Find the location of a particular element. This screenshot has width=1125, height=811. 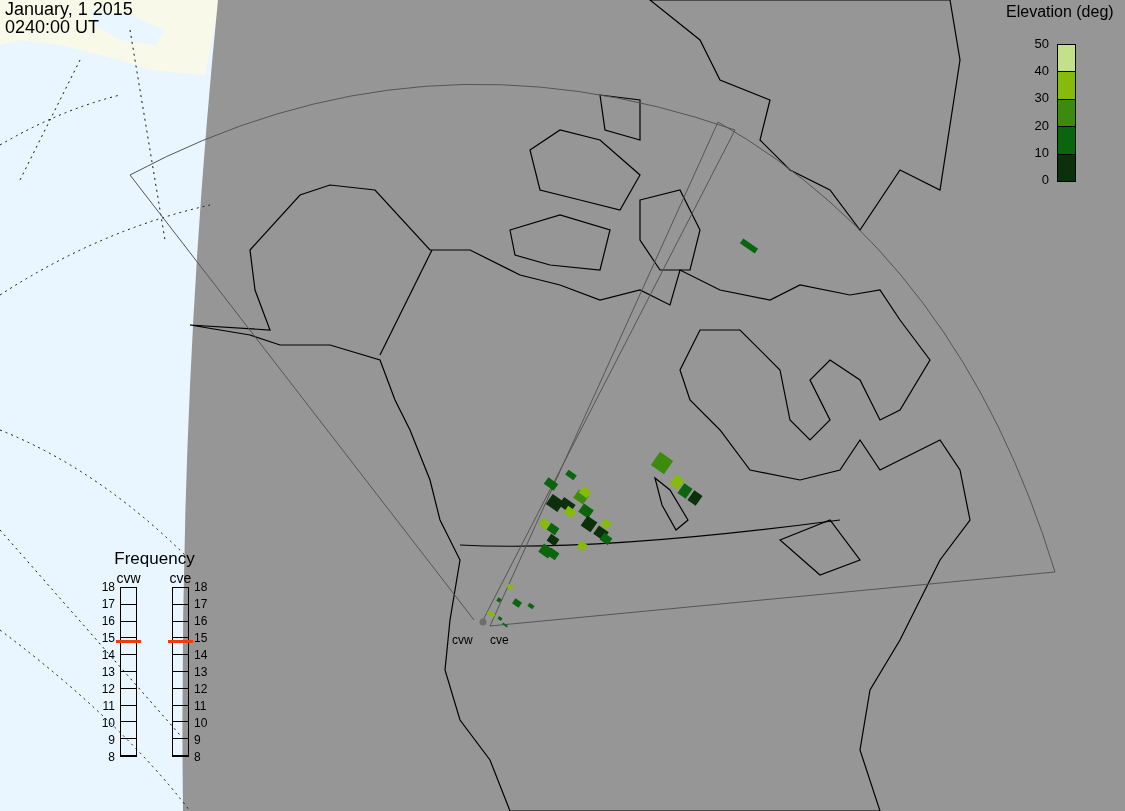

radar-site-label: cve is located at coordinates (499, 640).